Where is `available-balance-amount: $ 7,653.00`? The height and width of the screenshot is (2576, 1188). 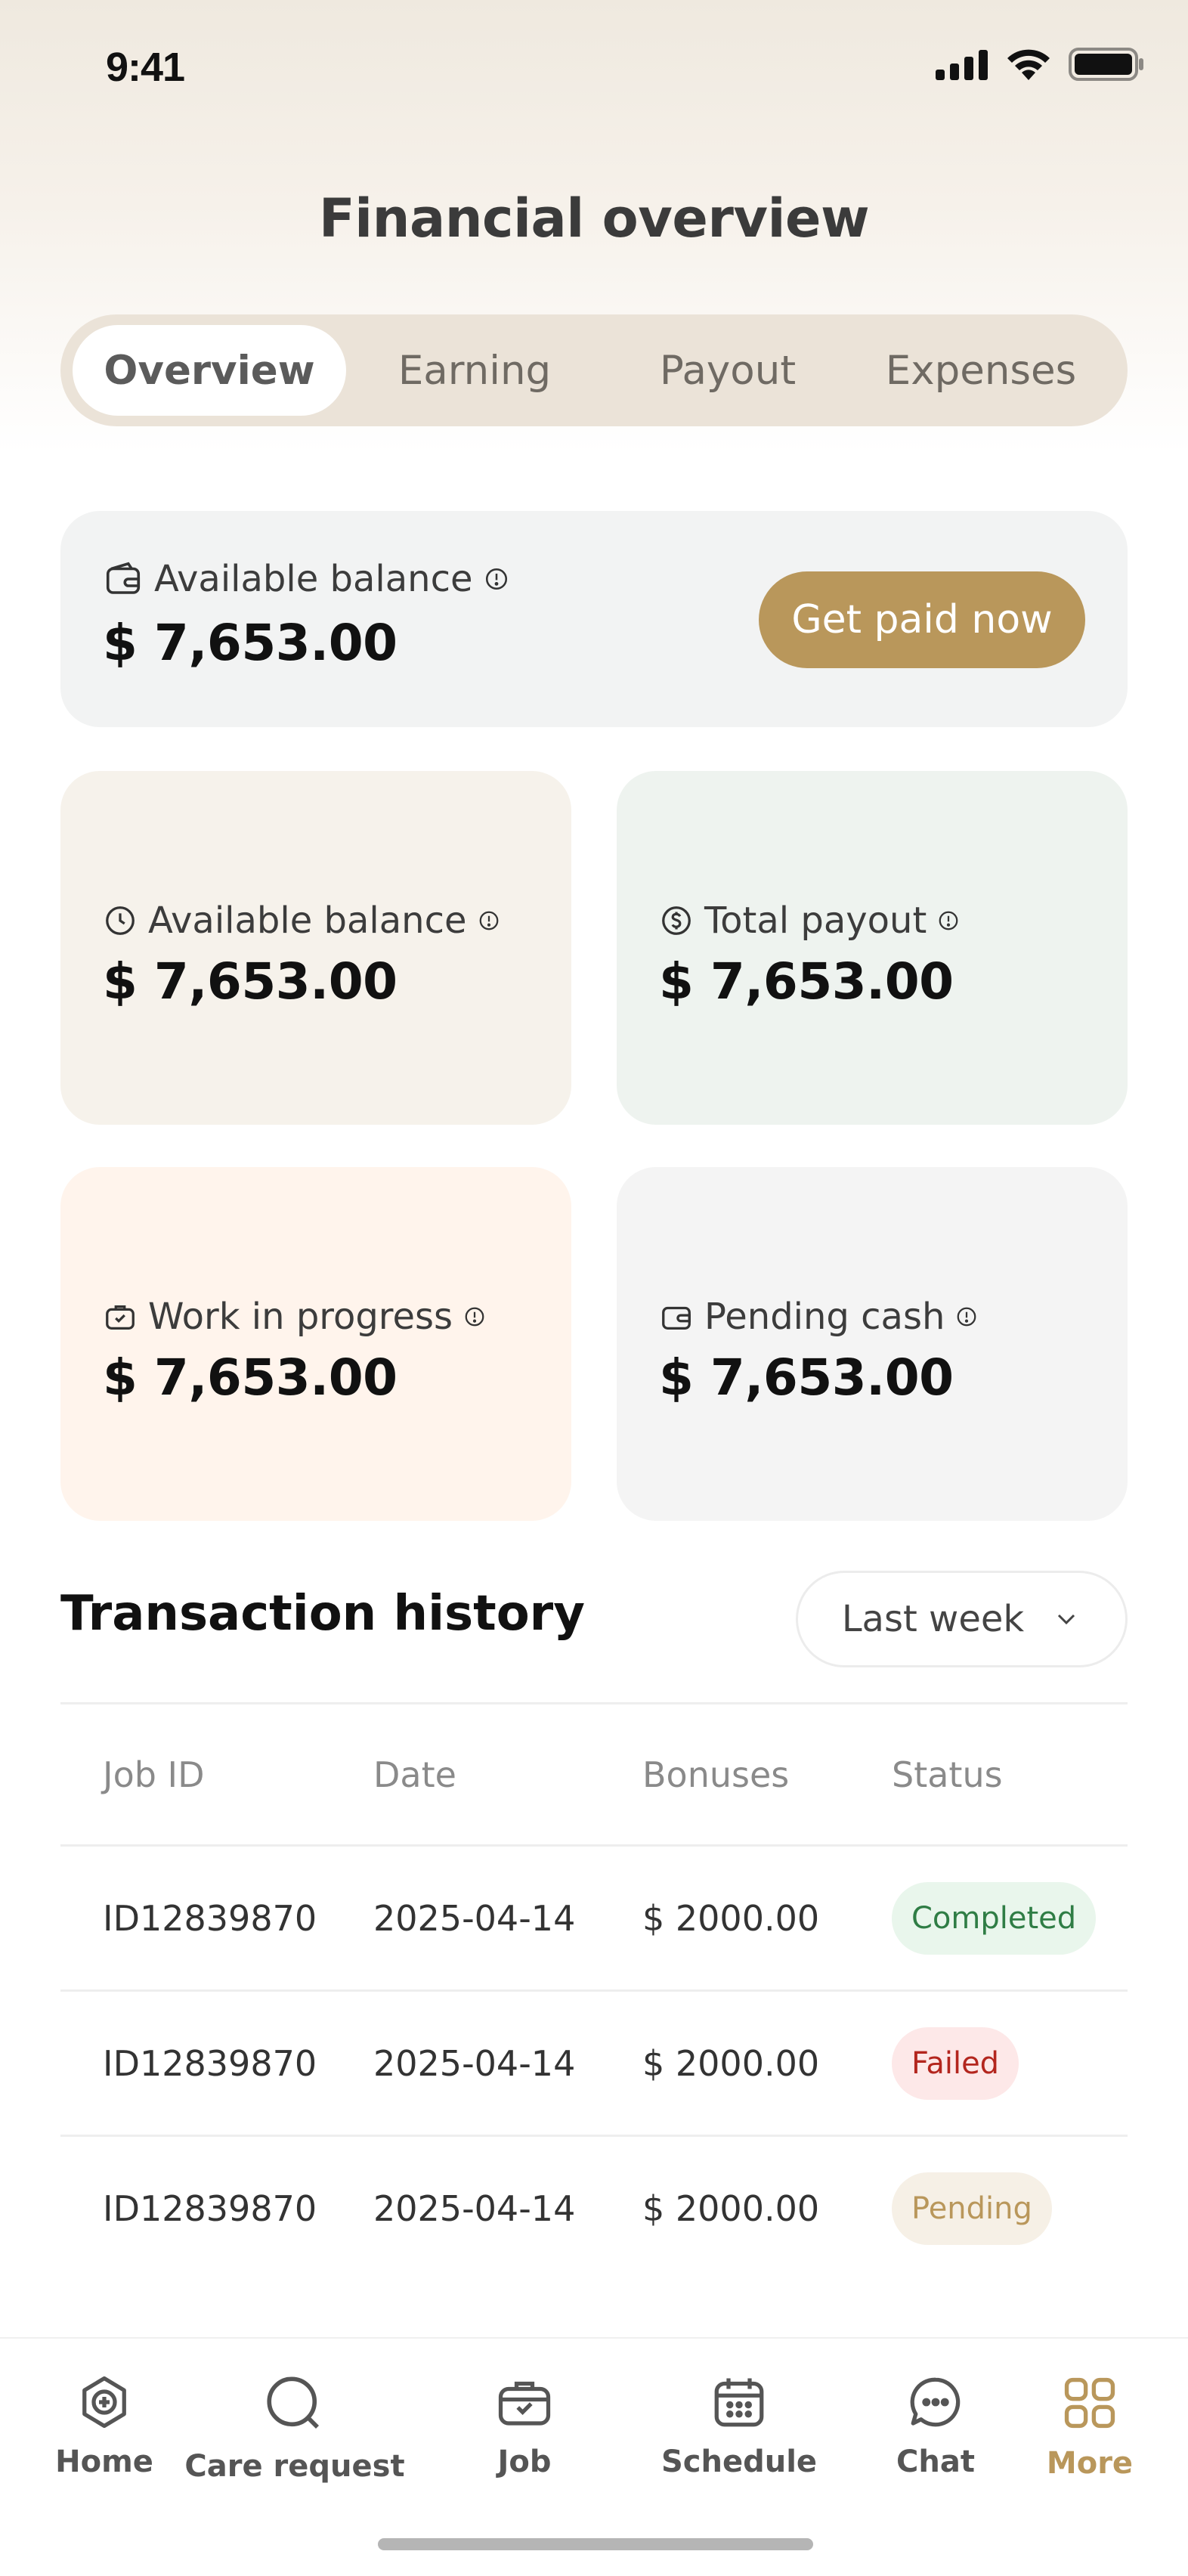
available-balance-amount: $ 7,653.00 is located at coordinates (251, 643).